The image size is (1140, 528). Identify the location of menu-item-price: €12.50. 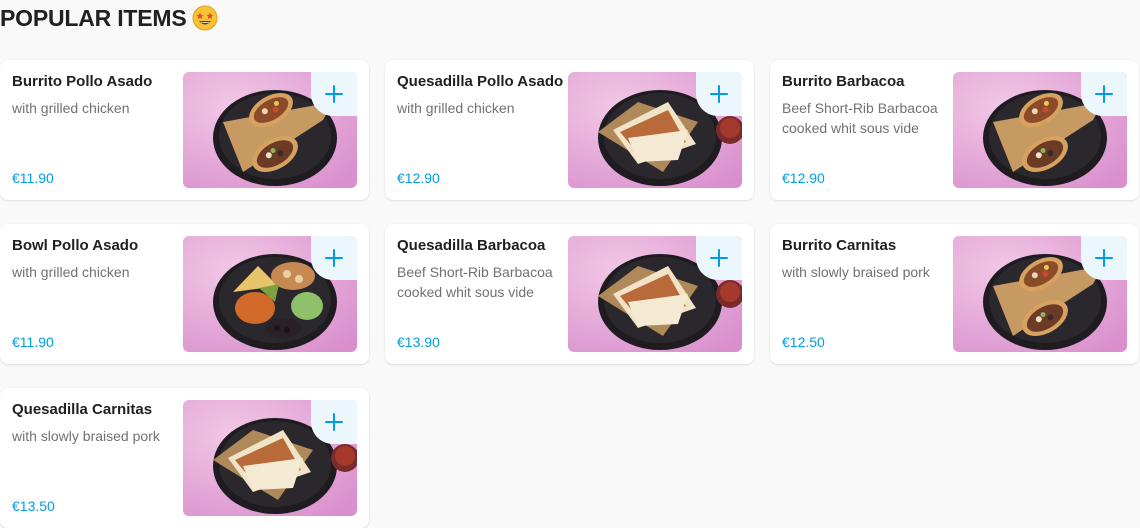
(803, 342).